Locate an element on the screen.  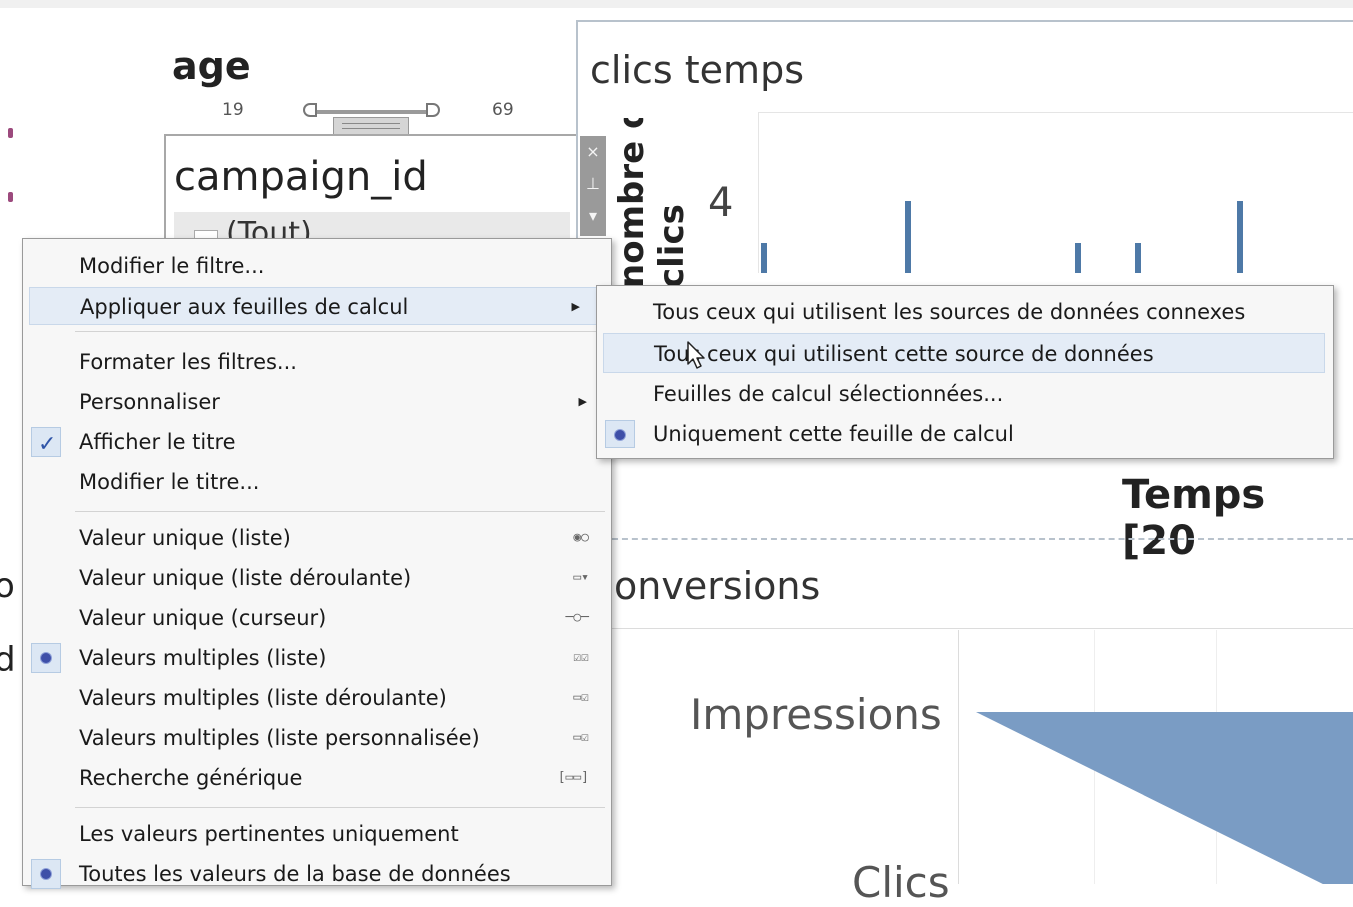
menu-item-single-value-list: Valeur unique (liste) ◉○ is located at coordinates (317, 538).